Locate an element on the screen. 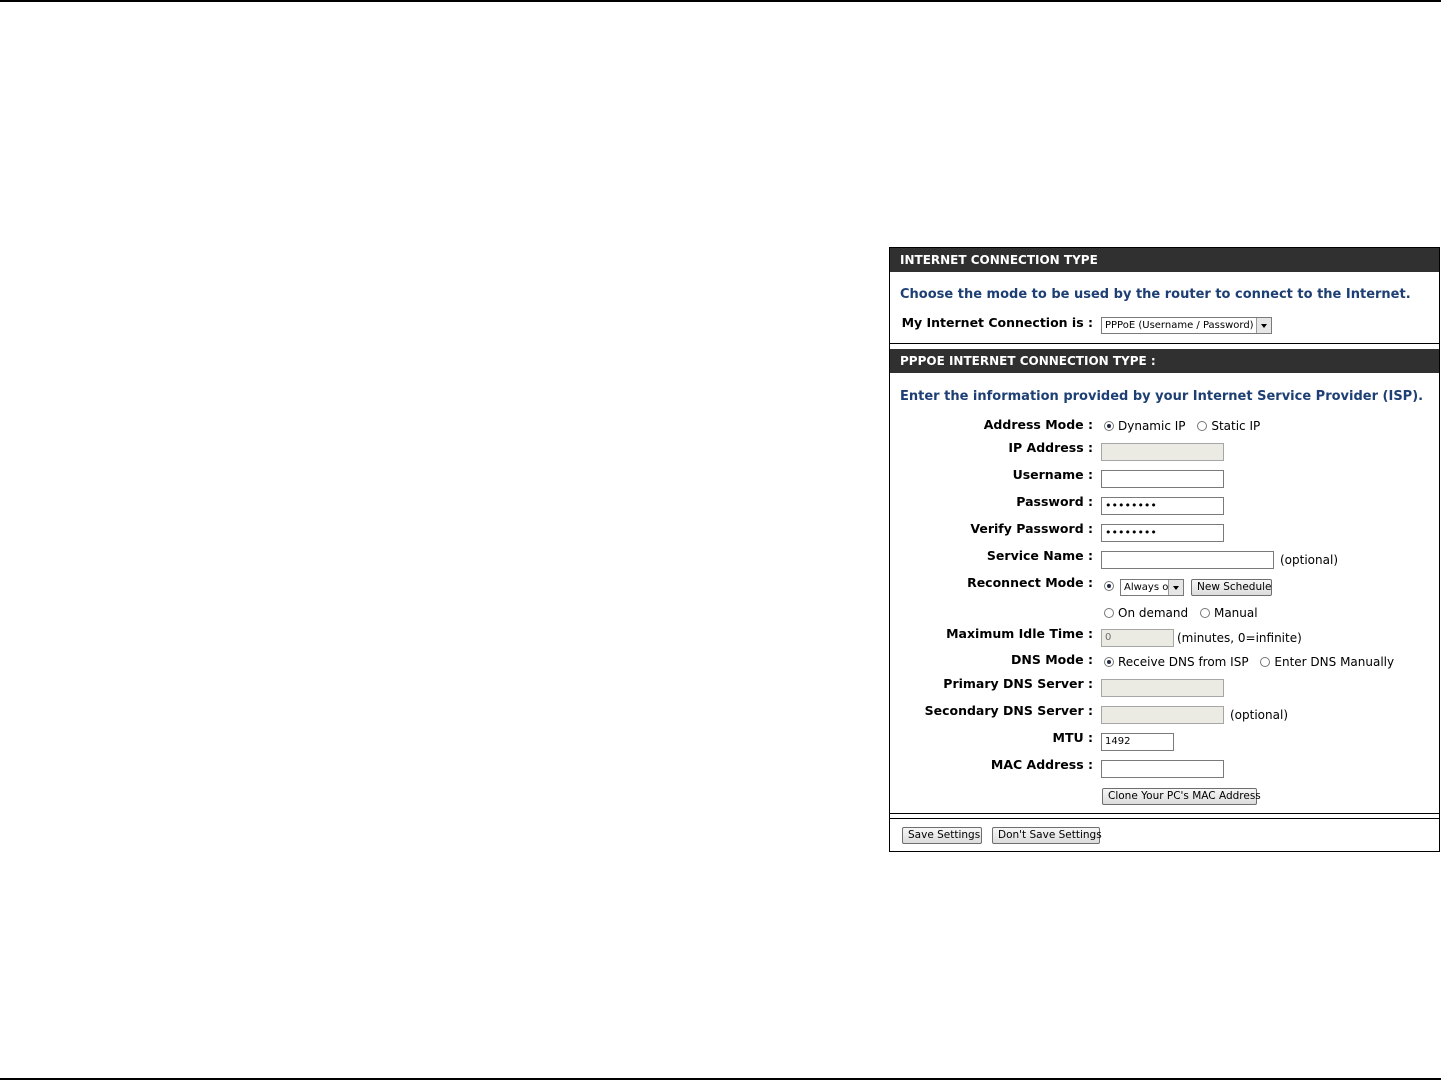  dns-mode-label: DNS Mode : is located at coordinates (1052, 659).